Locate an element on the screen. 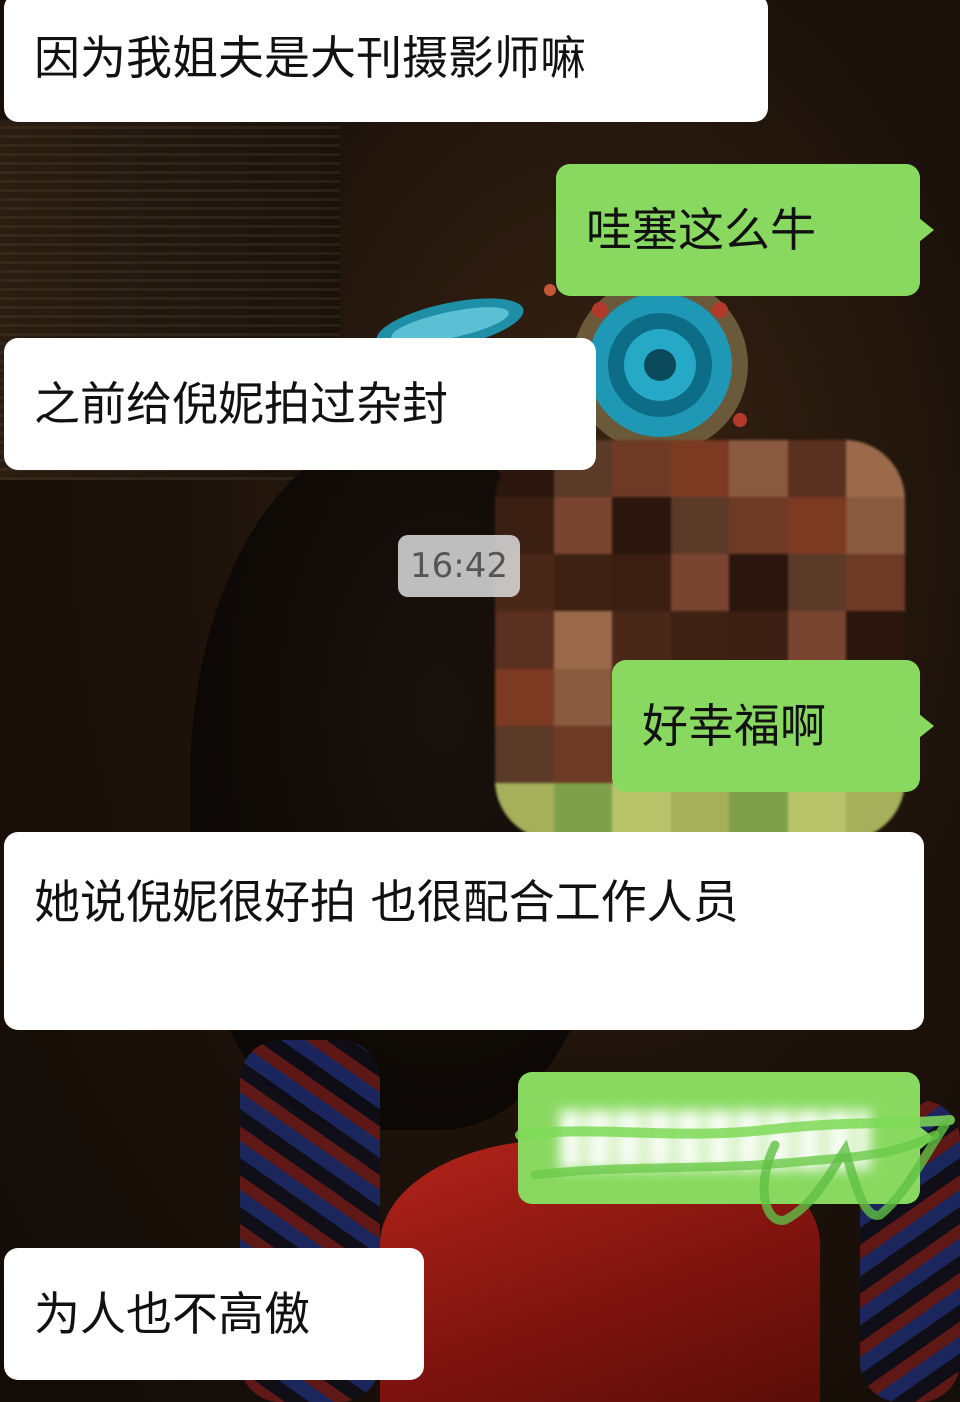 This screenshot has height=1402, width=960. message-bubble-incoming: 为人也不高傲 is located at coordinates (214, 1314).